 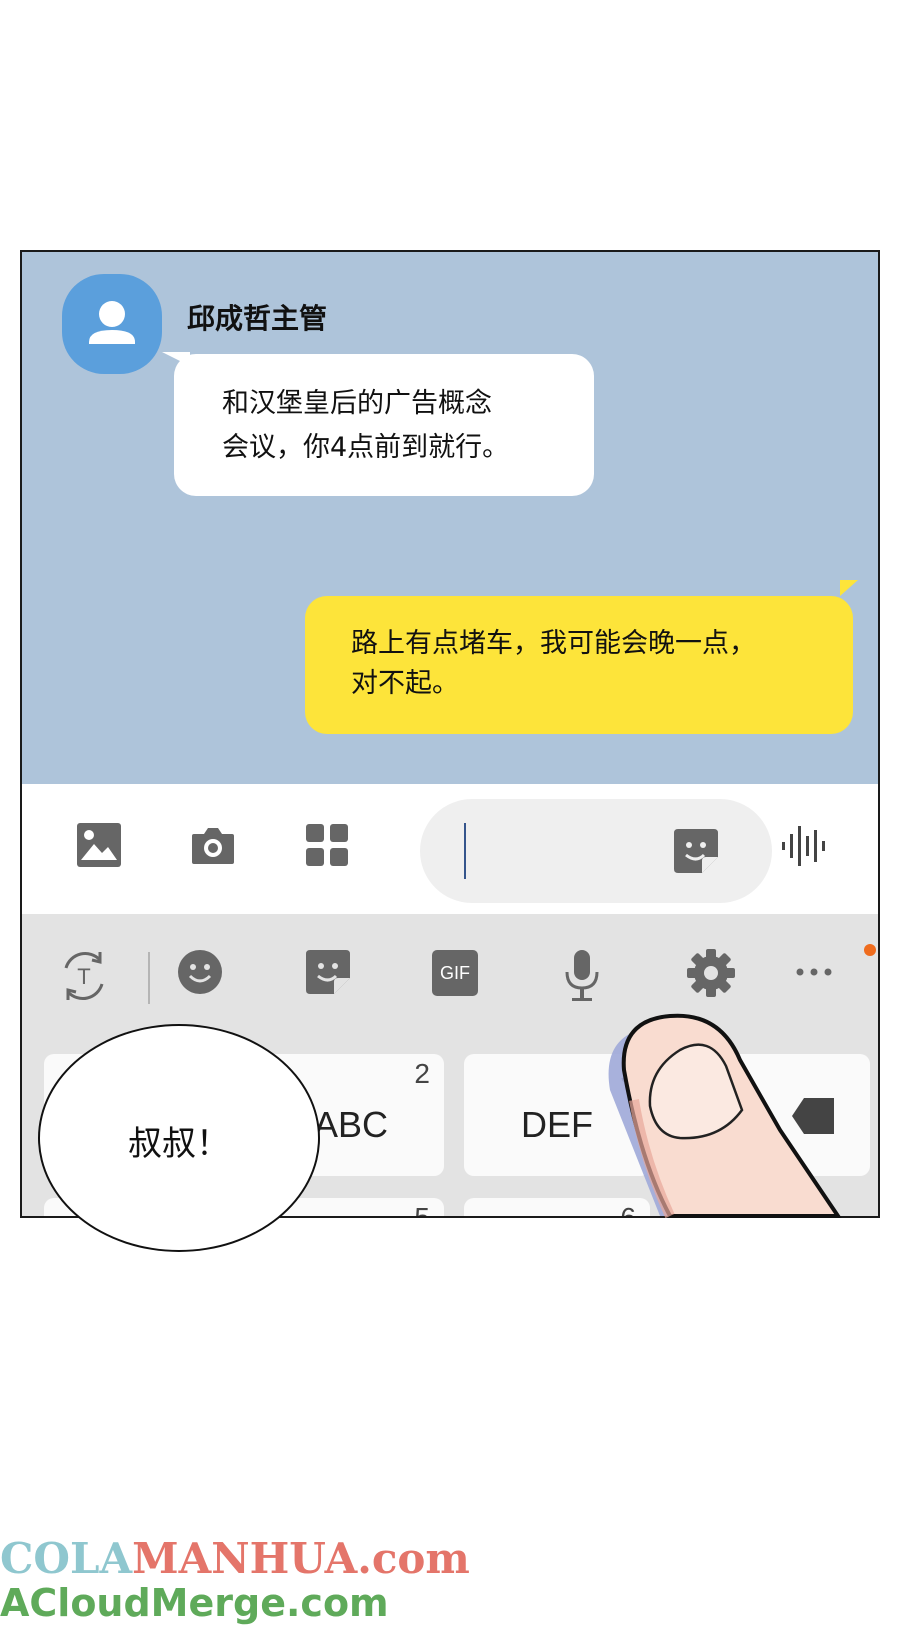 I want to click on outgoing-message-line: 路上有点堵车，我可能会晚一点，, so click(x=553, y=643).